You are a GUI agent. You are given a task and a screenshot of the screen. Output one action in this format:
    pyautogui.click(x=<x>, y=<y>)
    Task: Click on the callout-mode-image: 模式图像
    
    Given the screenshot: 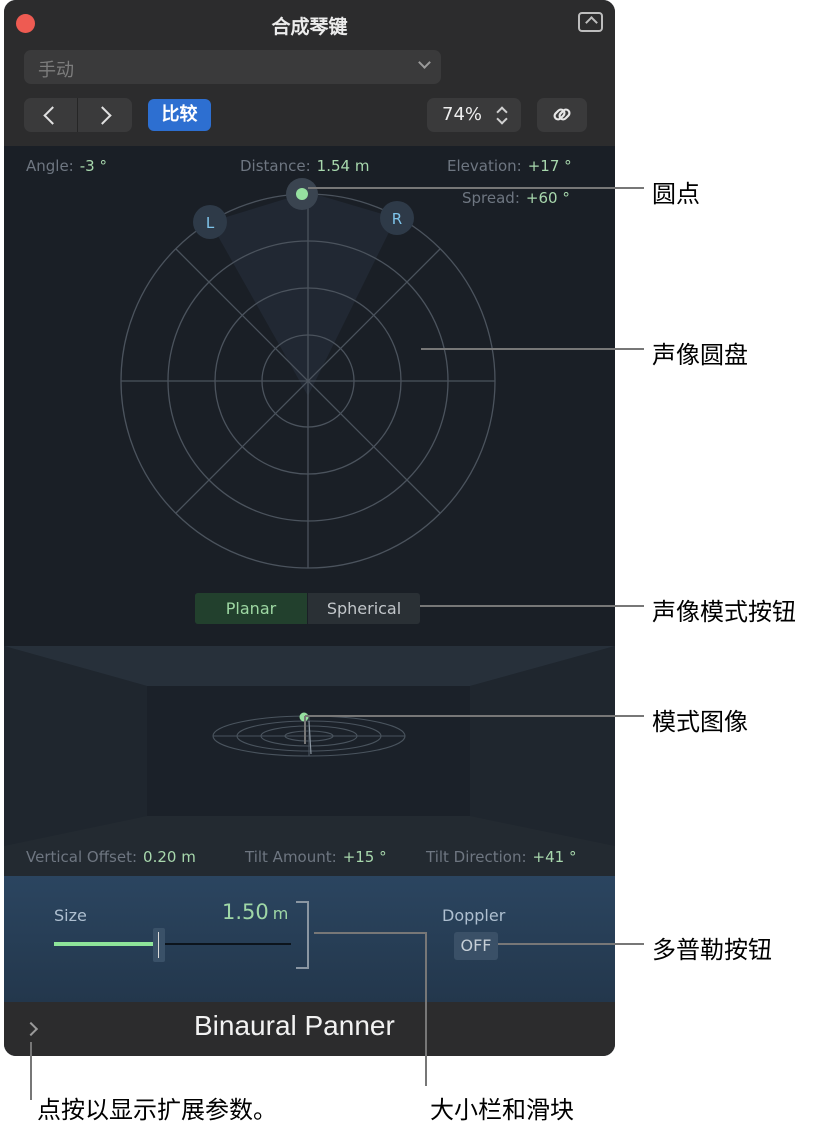 What is the action you would take?
    pyautogui.click(x=700, y=722)
    